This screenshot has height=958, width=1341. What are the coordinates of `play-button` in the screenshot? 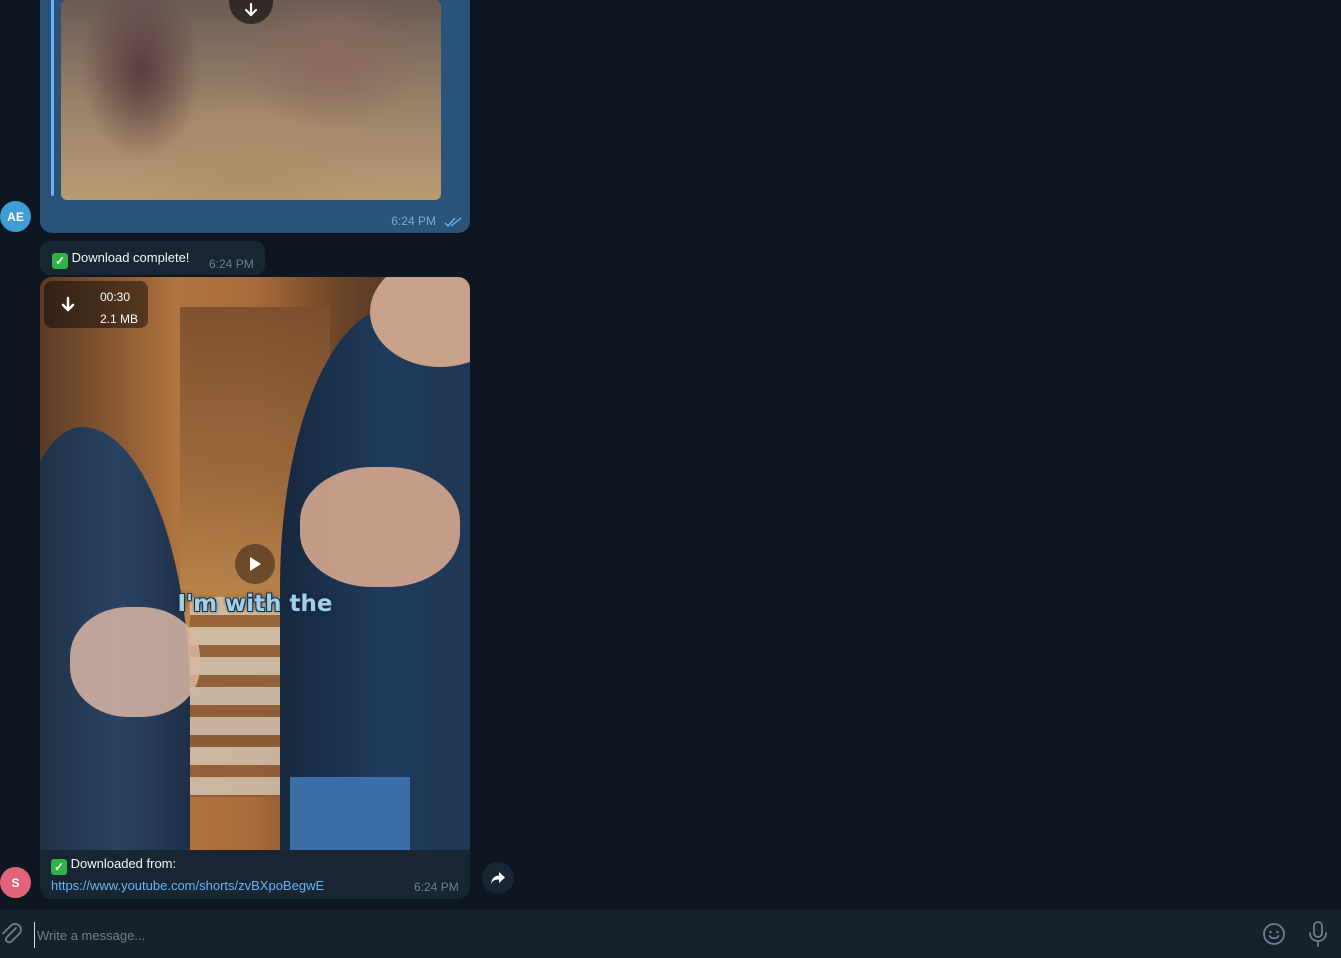 It's located at (255, 564).